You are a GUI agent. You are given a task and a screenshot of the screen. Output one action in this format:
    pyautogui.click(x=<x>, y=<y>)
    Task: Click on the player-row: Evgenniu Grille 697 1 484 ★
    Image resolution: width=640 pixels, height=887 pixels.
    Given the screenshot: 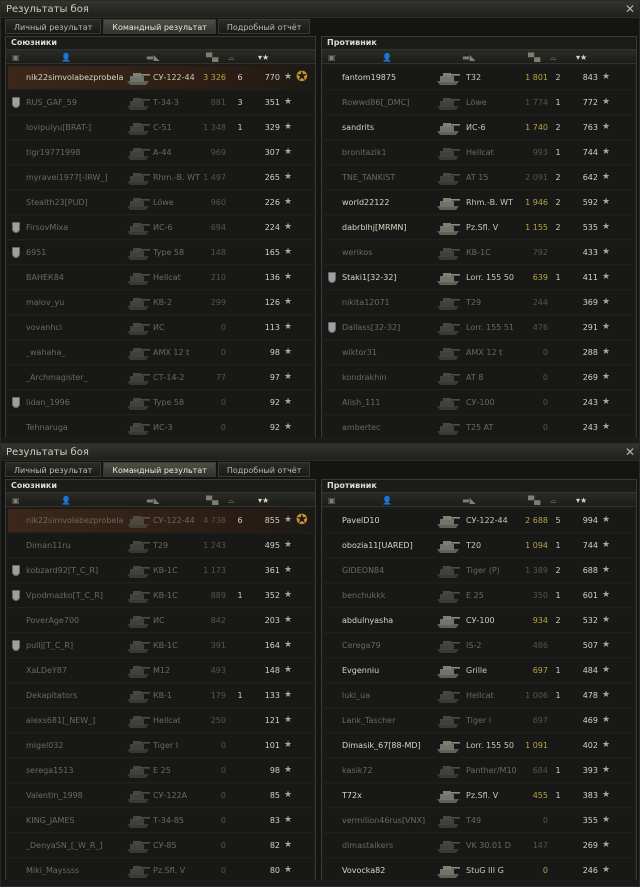 What is the action you would take?
    pyautogui.click(x=479, y=671)
    